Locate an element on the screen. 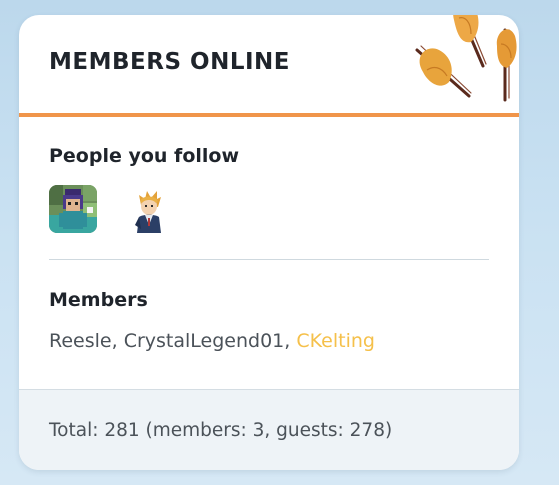  members-heading: Members is located at coordinates (269, 300).